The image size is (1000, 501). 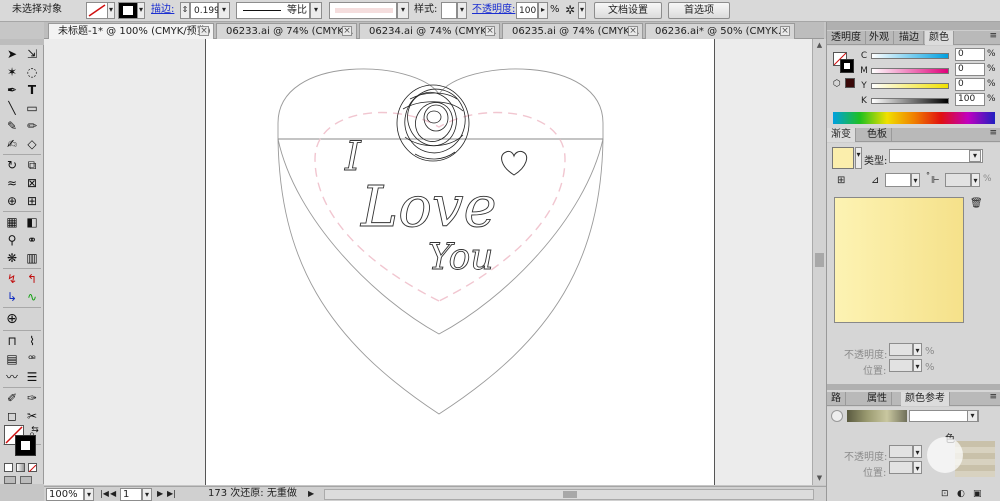 I want to click on tab-attributes: 属性, so click(x=877, y=399).